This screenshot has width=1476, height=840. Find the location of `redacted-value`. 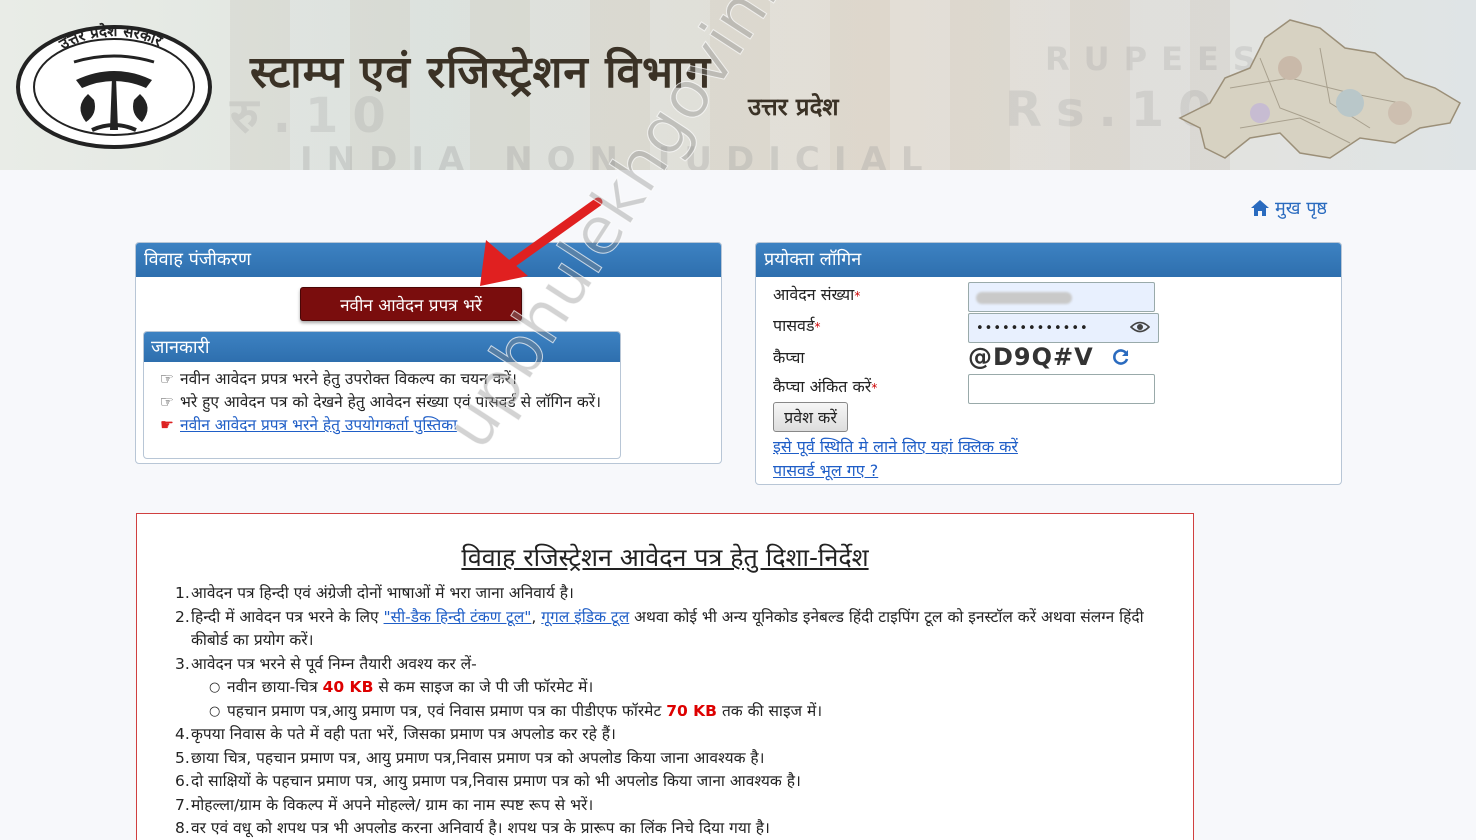

redacted-value is located at coordinates (1024, 298).